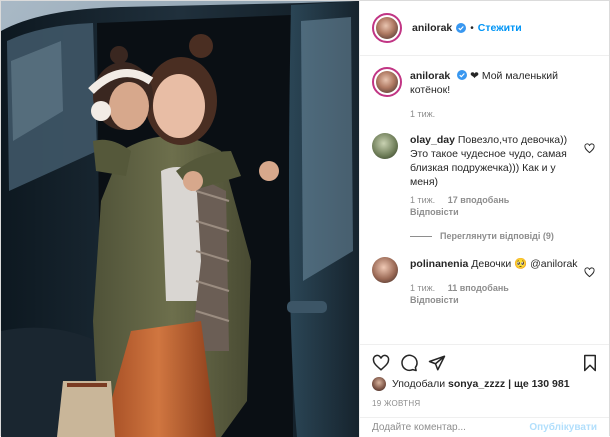 Image resolution: width=610 pixels, height=437 pixels. I want to click on bookmark-icon, so click(590, 363).